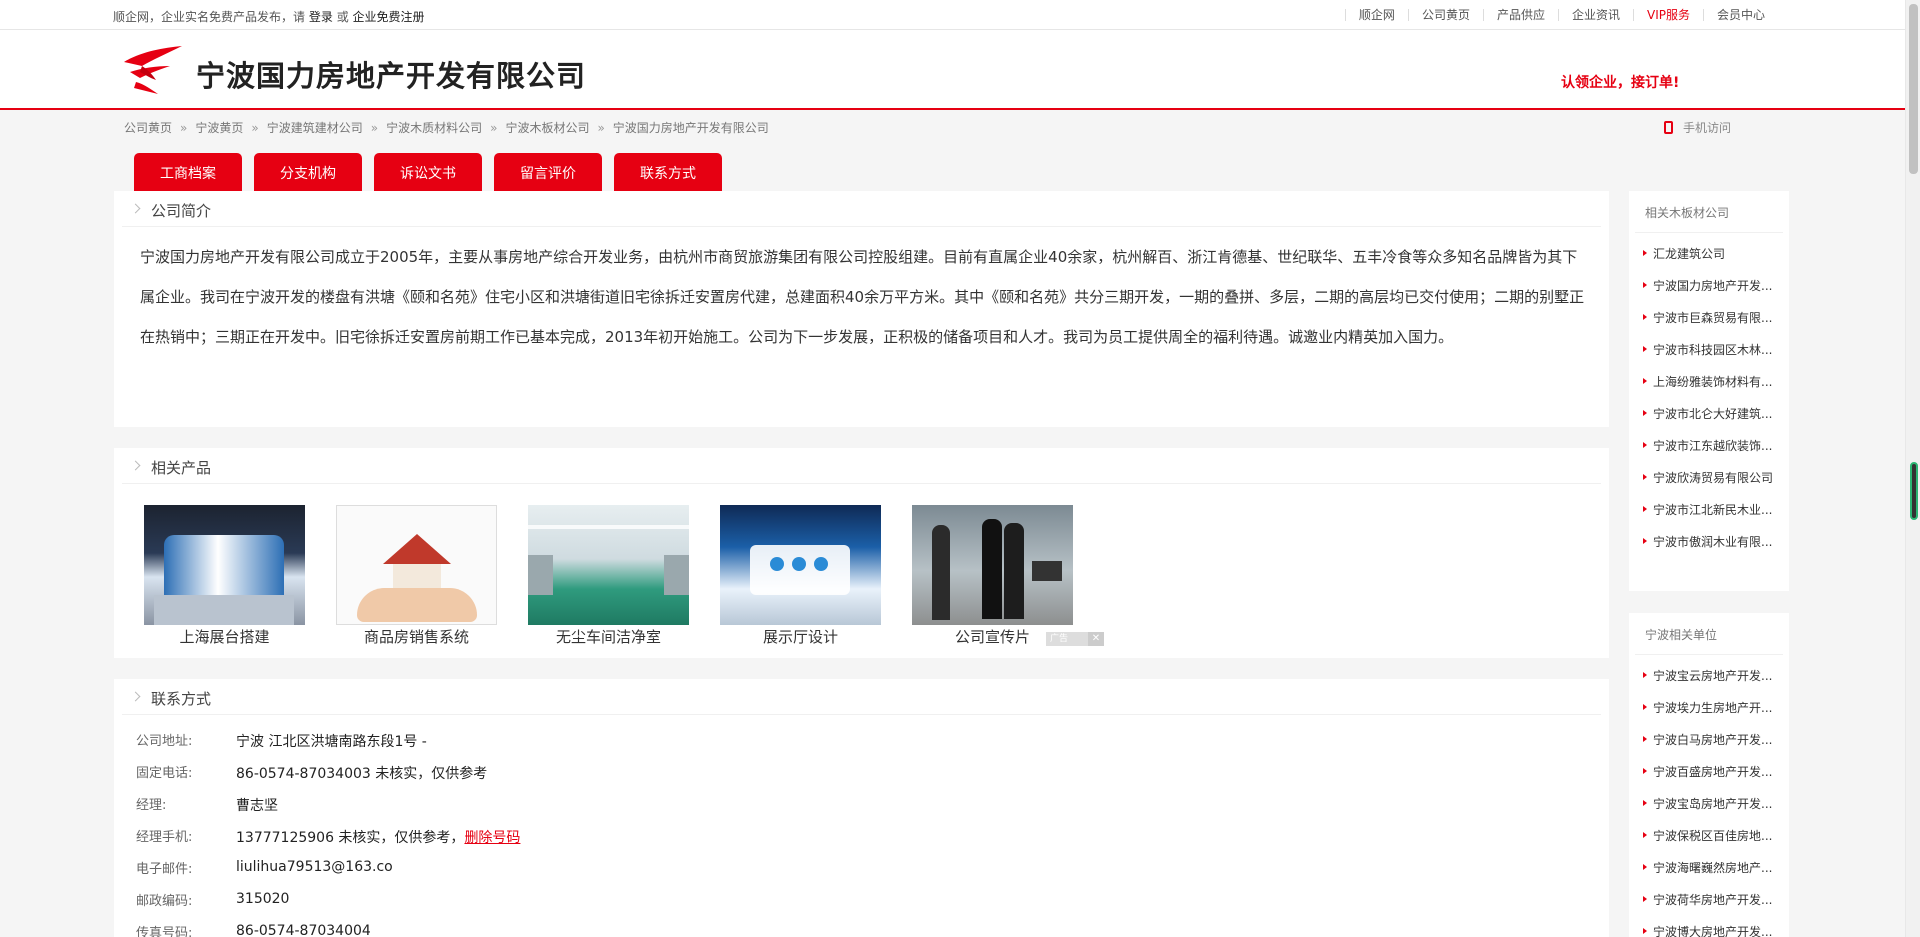 The height and width of the screenshot is (937, 1920). I want to click on logo-icon, so click(153, 70).